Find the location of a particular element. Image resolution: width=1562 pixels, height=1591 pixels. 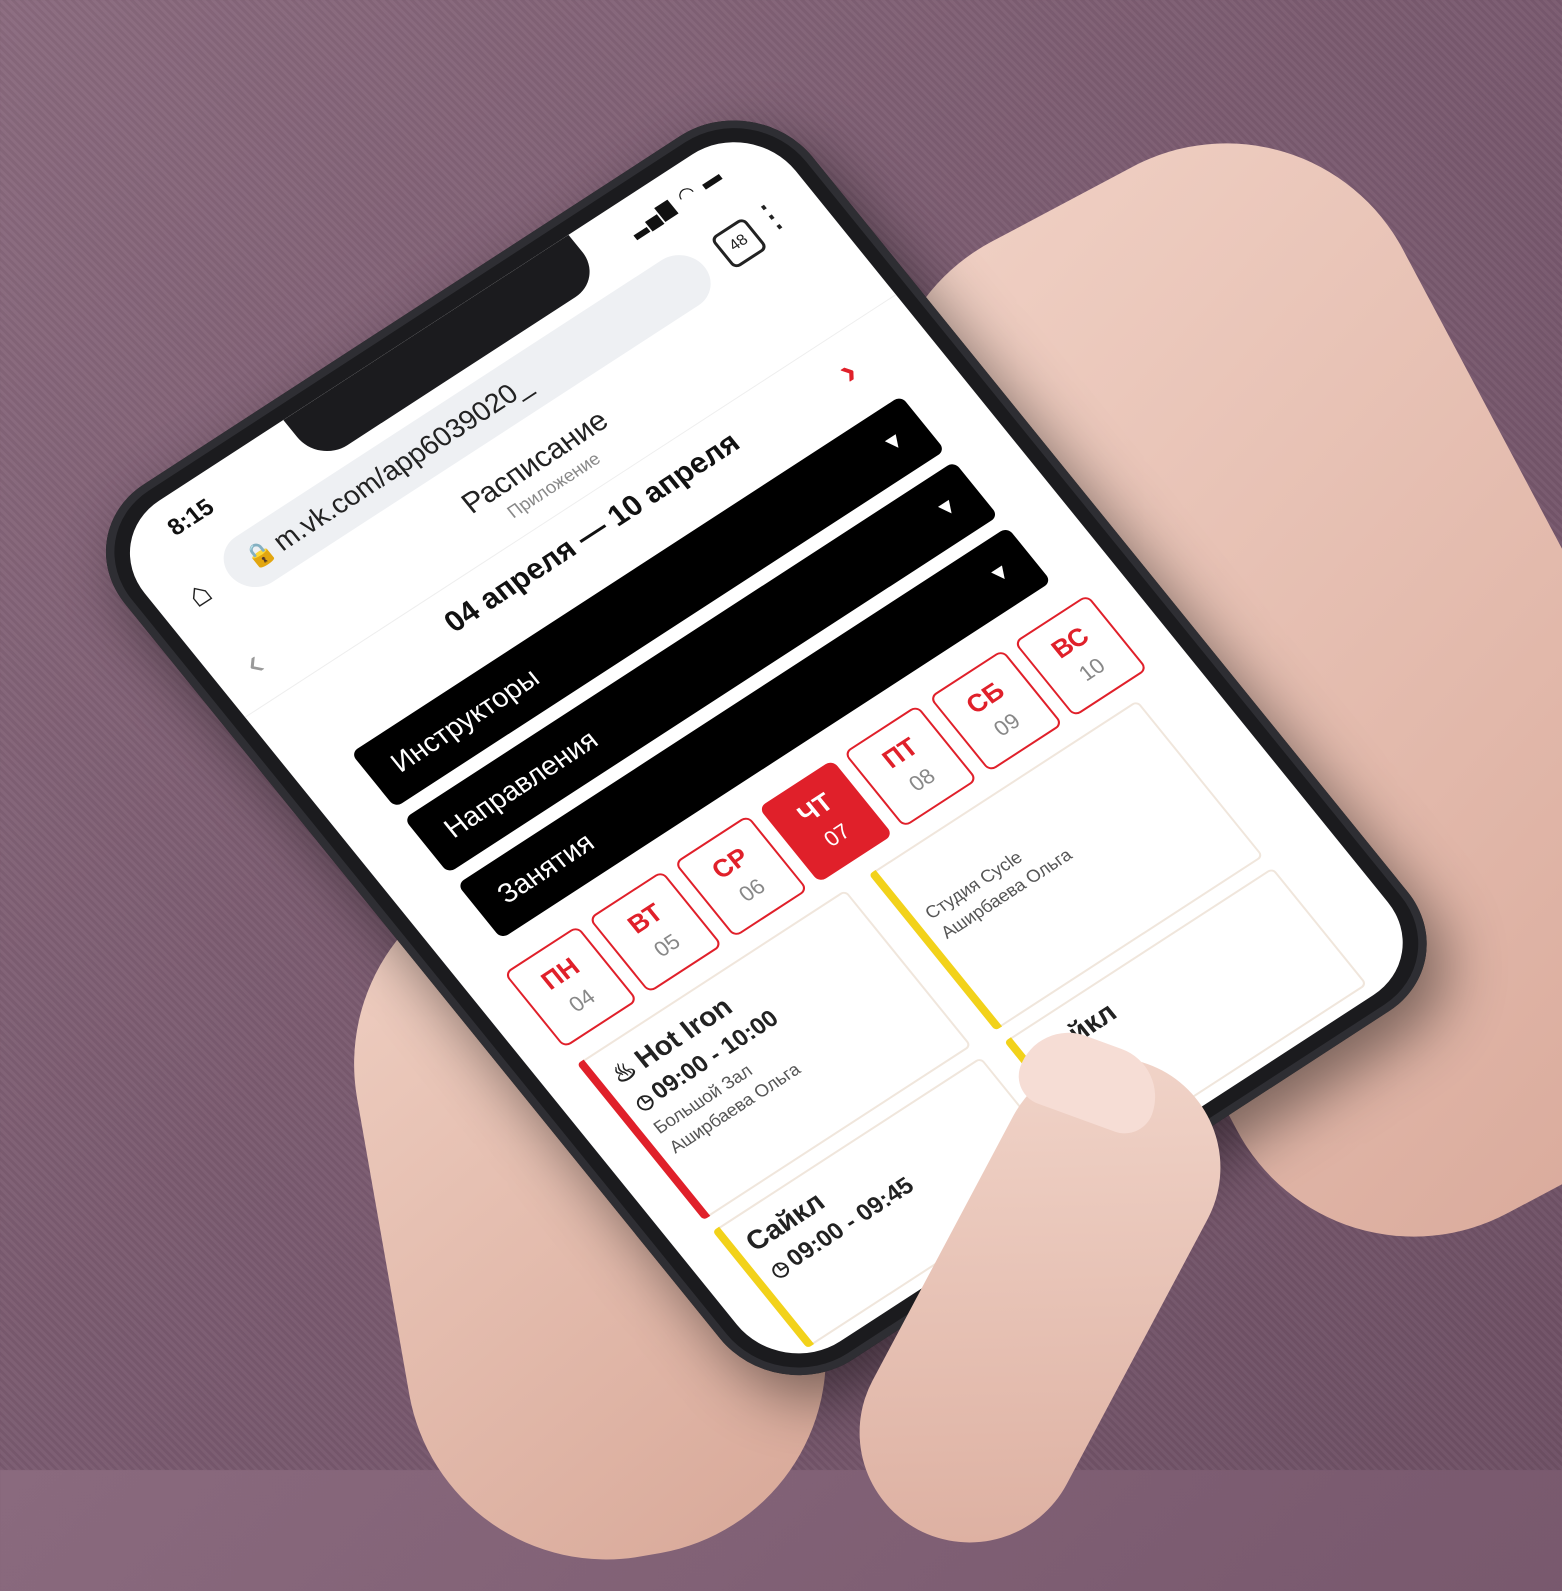

next-week-icon: › is located at coordinates (848, 372).